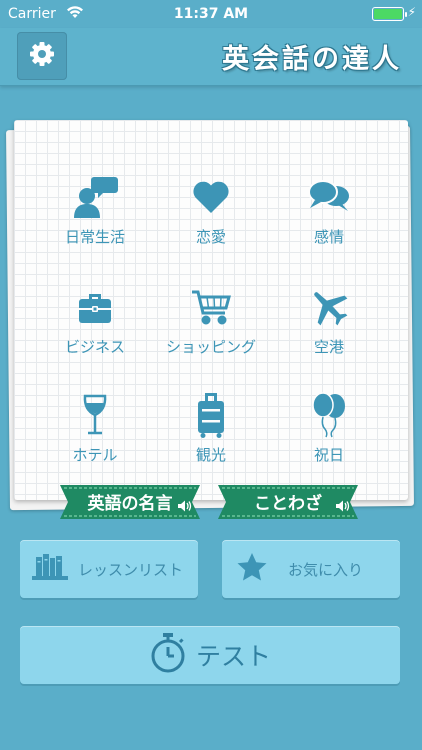  I want to click on app-title: 英会話の達人, so click(312, 59).